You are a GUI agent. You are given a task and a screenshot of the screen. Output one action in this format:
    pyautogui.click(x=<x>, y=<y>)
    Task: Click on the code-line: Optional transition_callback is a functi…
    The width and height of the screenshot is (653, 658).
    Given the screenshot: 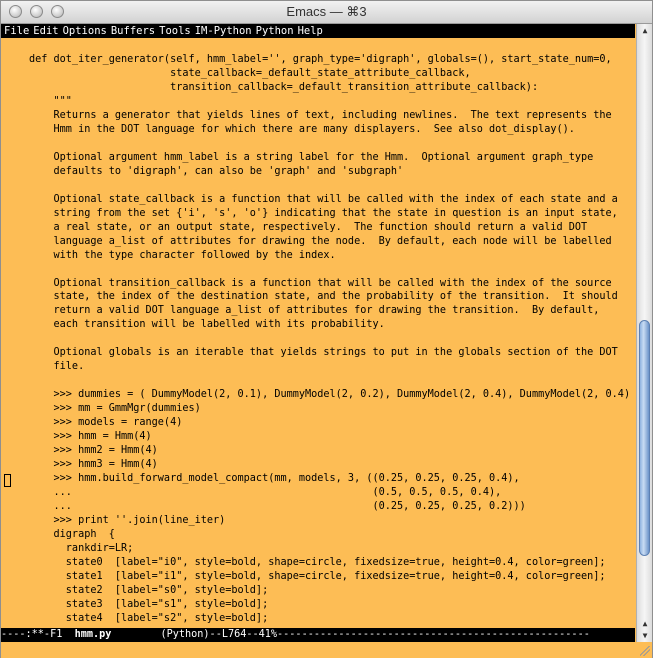 What is the action you would take?
    pyautogui.click(x=332, y=284)
    